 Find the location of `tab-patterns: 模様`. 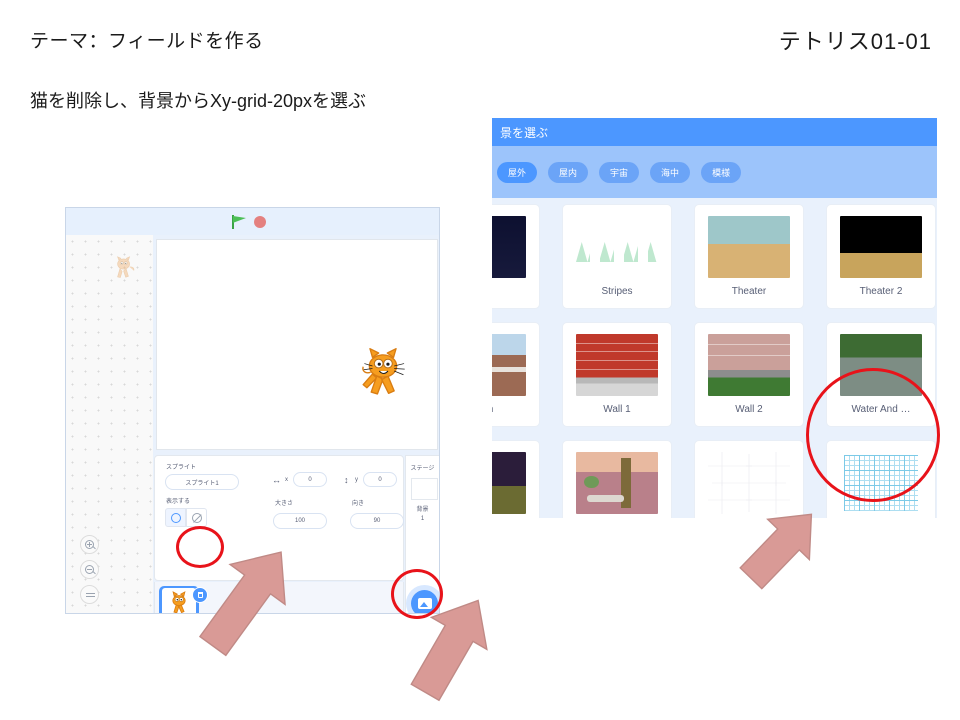

tab-patterns: 模様 is located at coordinates (721, 172).